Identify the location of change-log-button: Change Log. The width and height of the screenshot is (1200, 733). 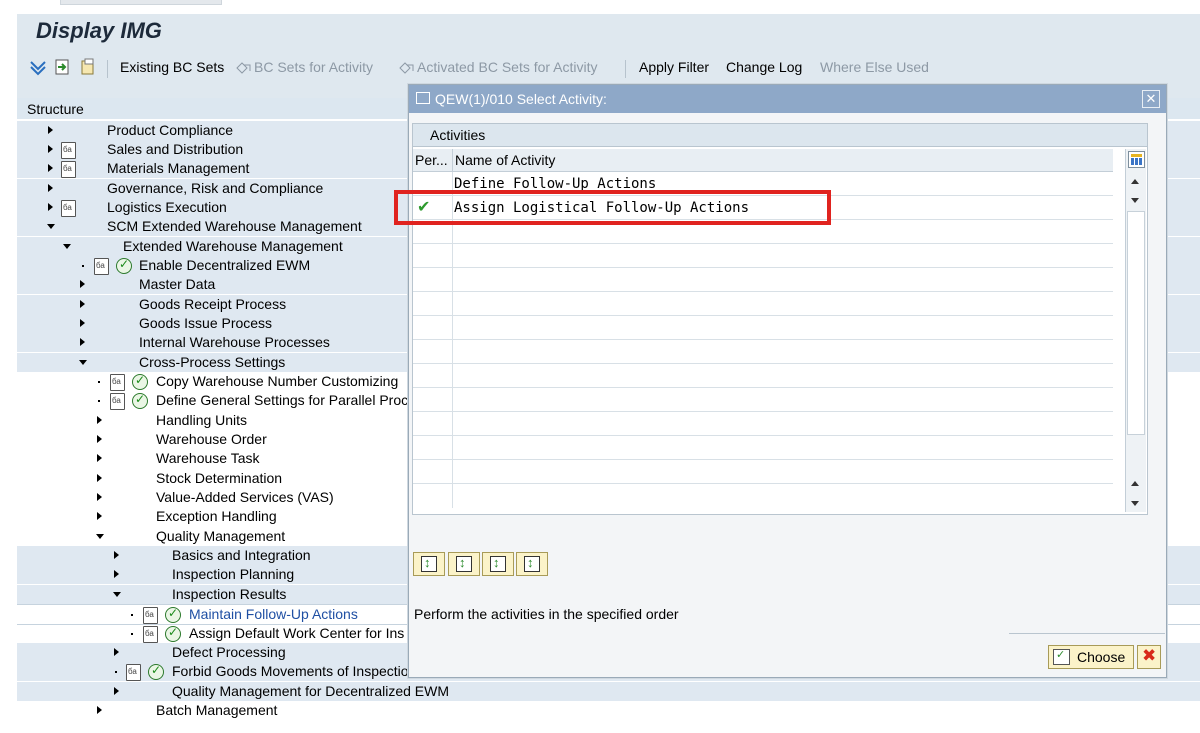
(764, 67).